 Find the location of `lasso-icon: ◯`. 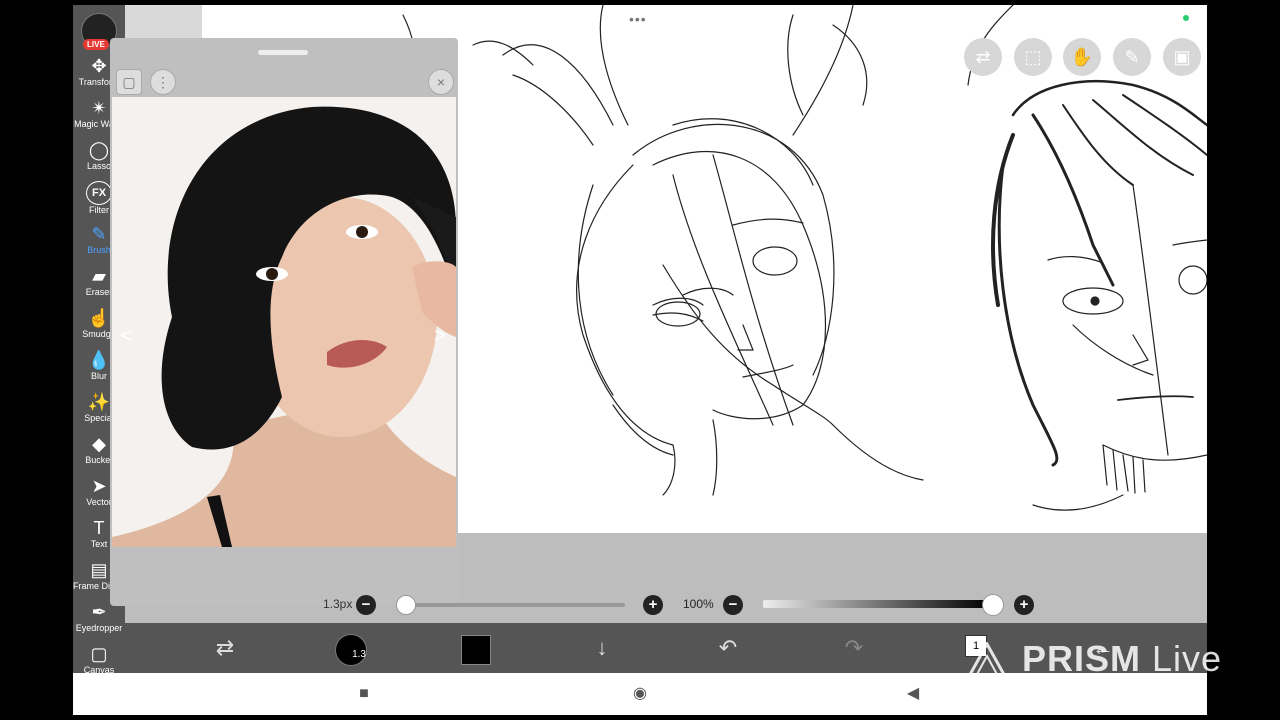

lasso-icon: ◯ is located at coordinates (99, 150).